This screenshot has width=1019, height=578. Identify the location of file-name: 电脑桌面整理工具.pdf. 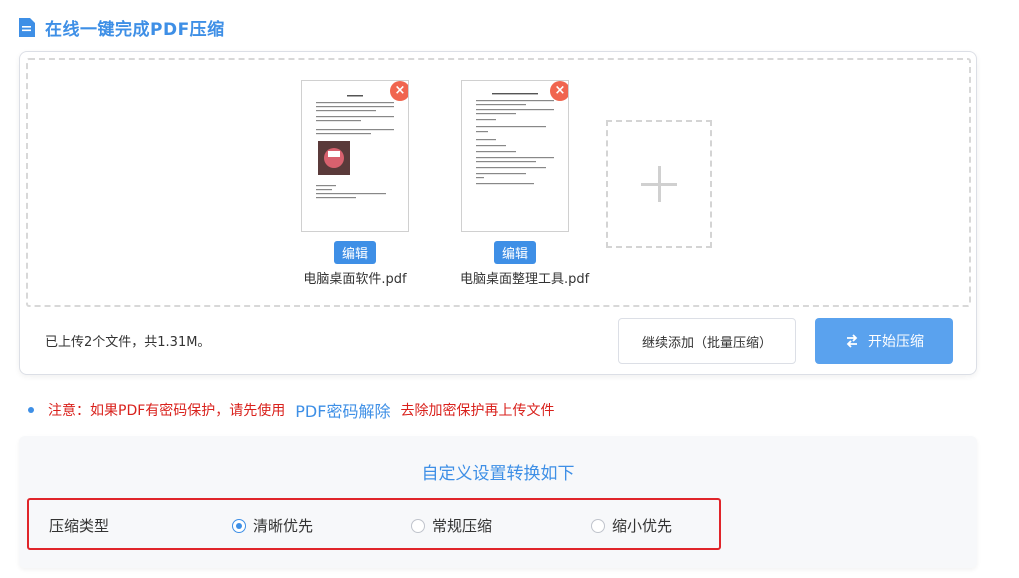
(525, 279).